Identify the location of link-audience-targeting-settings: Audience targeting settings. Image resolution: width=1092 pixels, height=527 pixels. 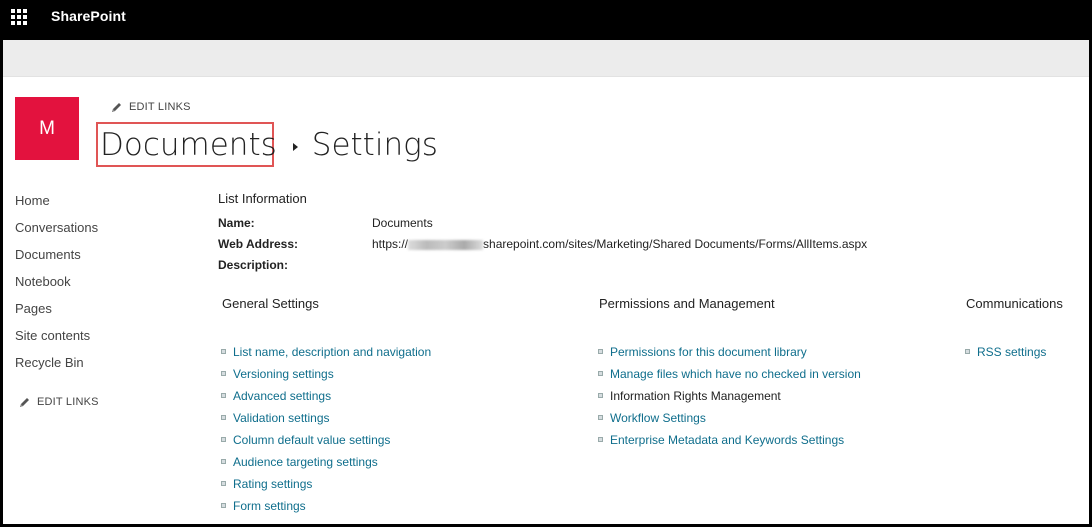
(305, 462).